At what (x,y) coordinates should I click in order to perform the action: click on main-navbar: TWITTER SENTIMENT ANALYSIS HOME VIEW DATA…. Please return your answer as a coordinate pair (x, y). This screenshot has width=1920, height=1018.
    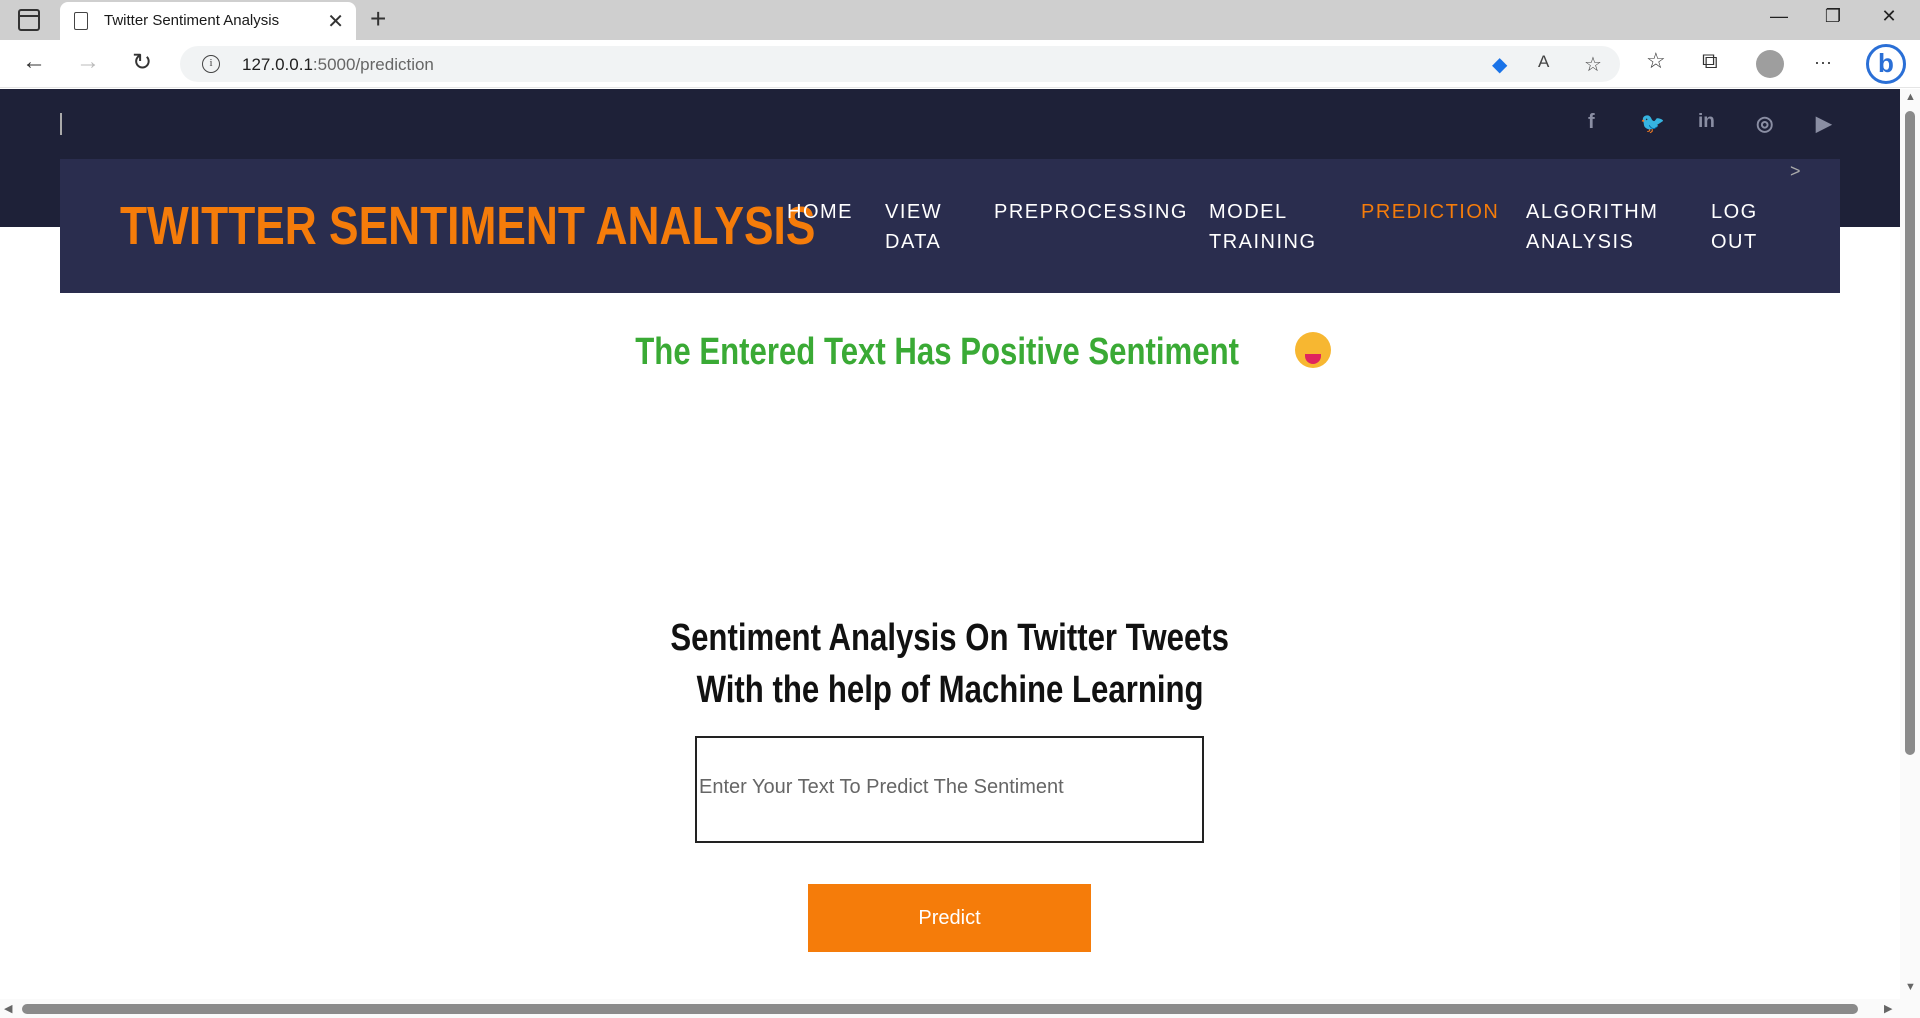
    Looking at the image, I should click on (950, 226).